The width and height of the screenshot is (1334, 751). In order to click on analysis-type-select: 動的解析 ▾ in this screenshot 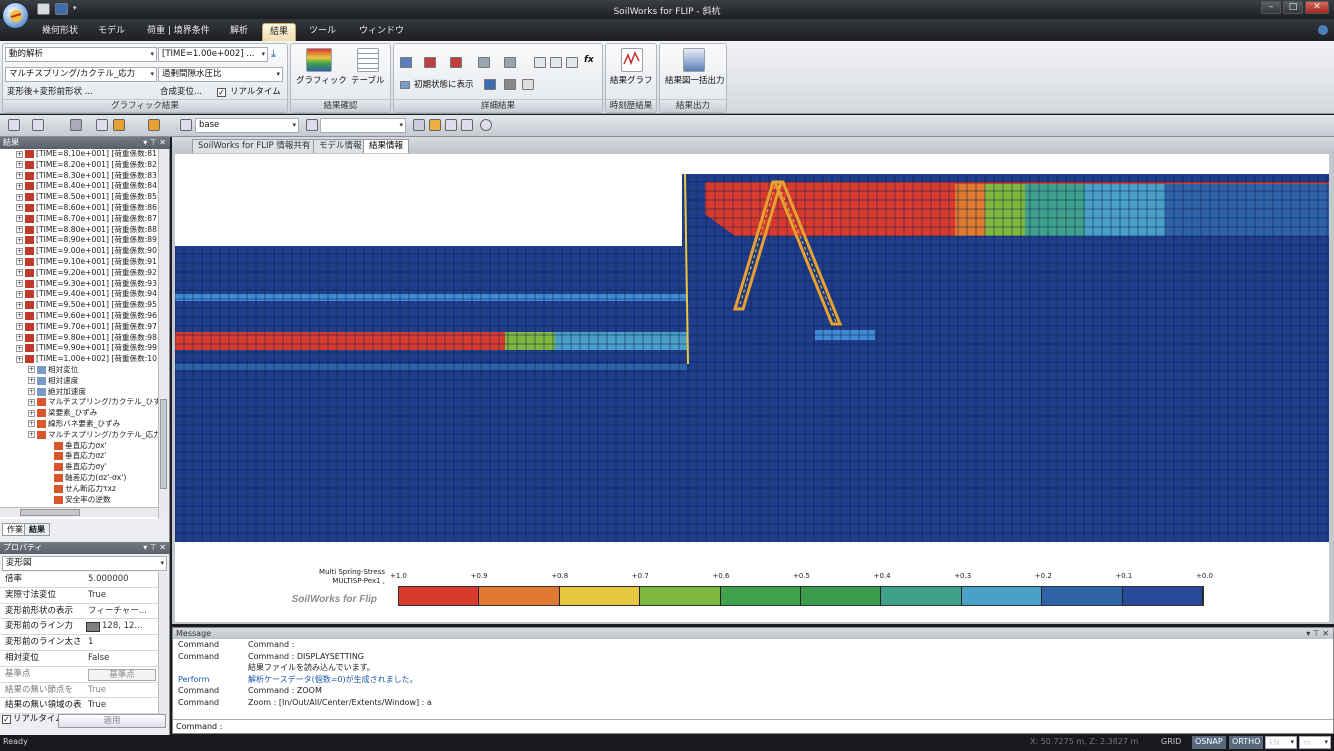, I will do `click(81, 54)`.